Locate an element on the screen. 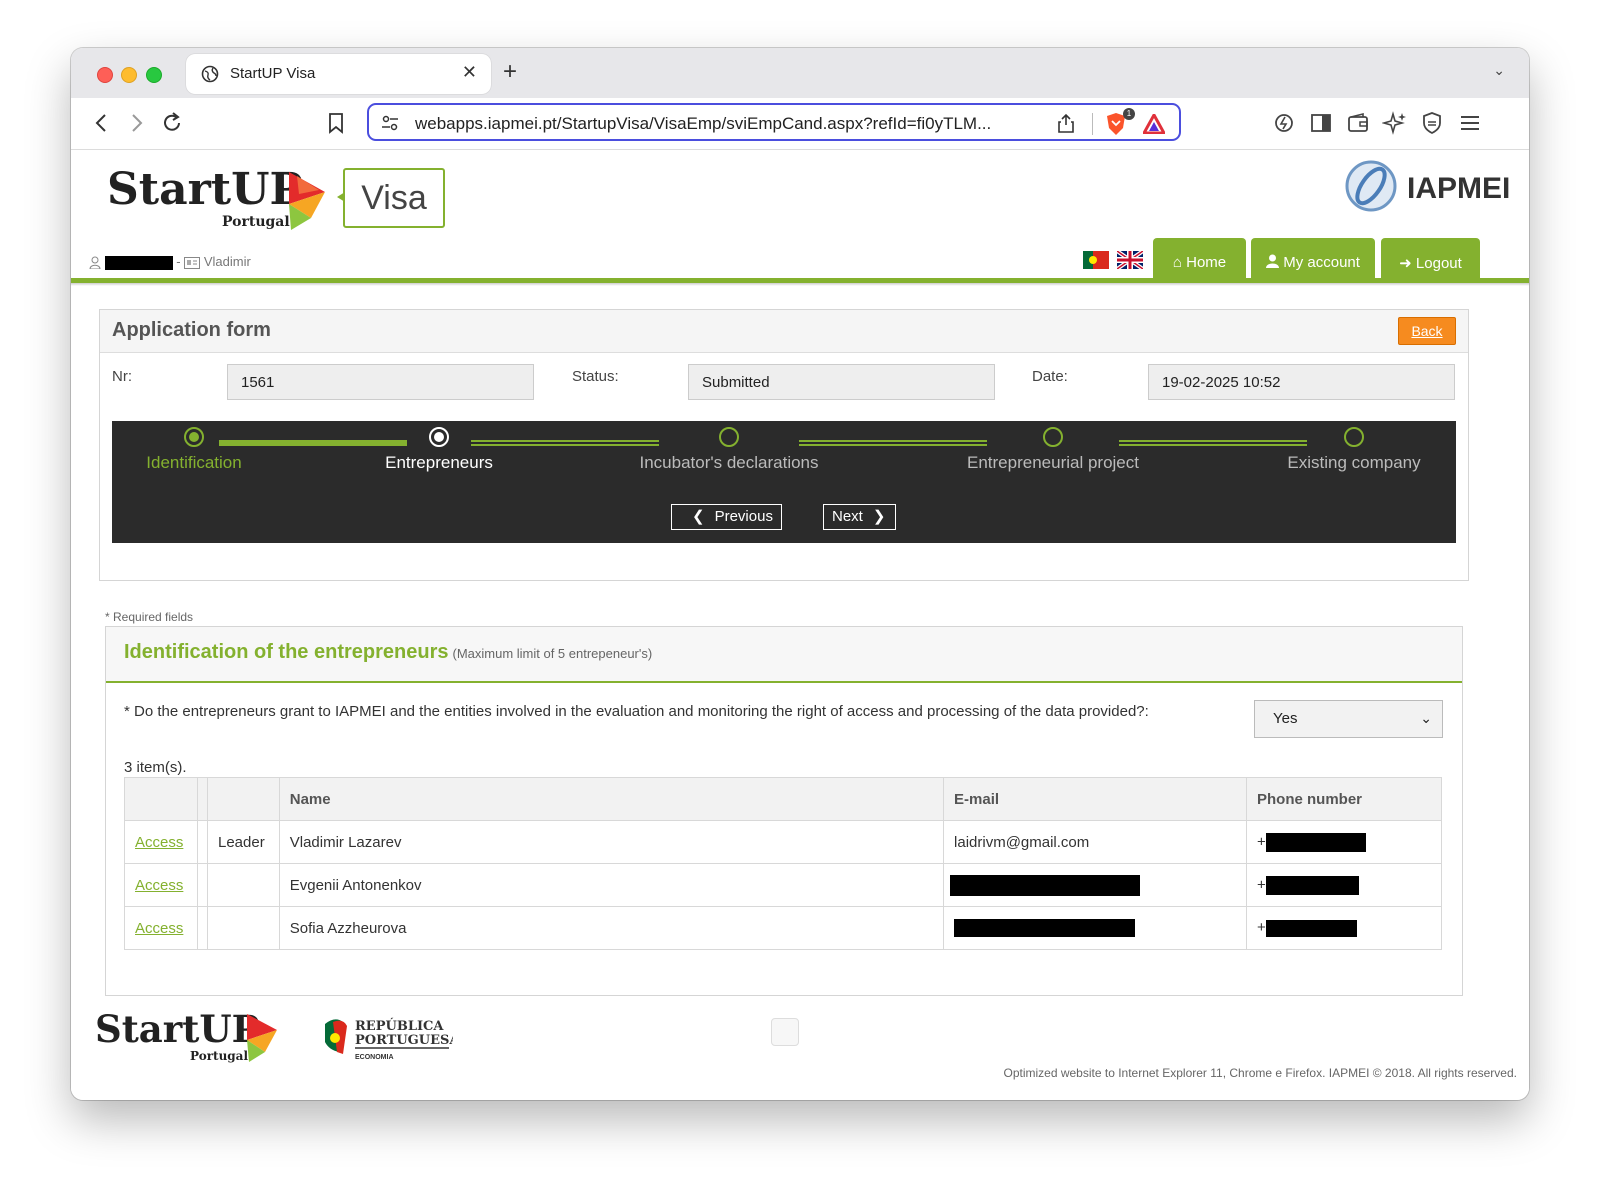  uk-flag-icon is located at coordinates (1130, 260).